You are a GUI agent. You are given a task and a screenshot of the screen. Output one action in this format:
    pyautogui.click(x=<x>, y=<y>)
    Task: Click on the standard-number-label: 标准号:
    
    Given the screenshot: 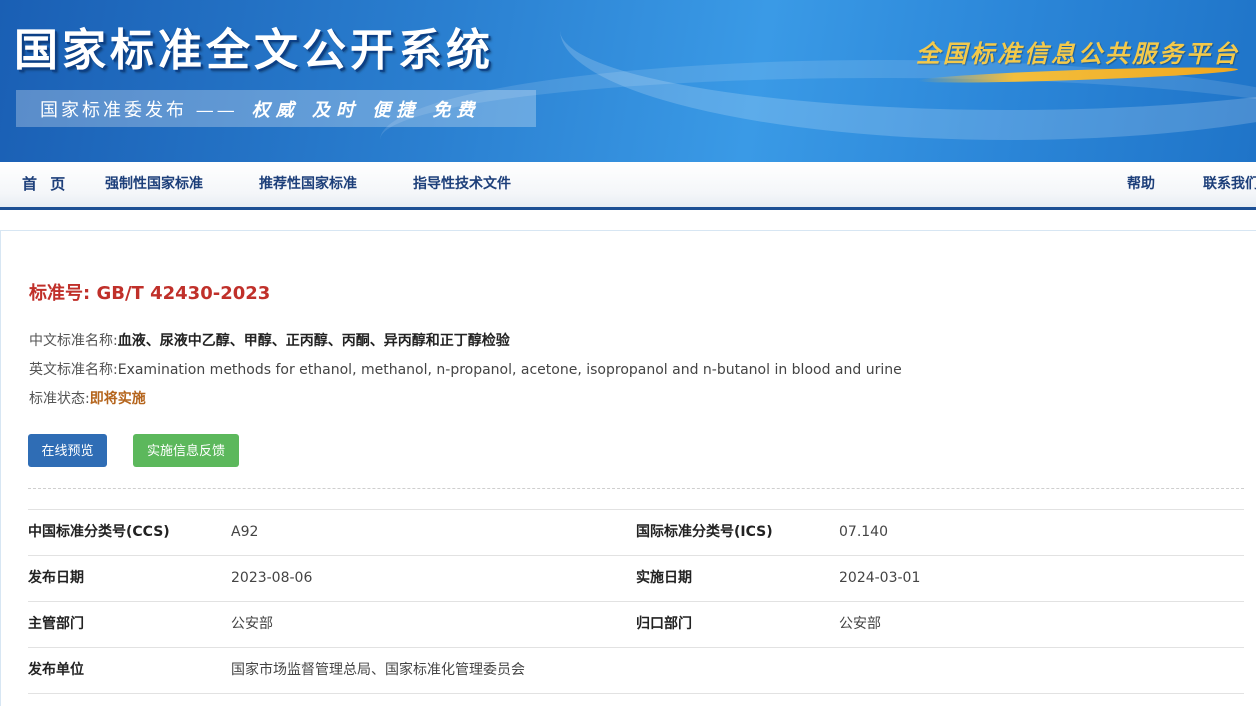 What is the action you would take?
    pyautogui.click(x=60, y=293)
    